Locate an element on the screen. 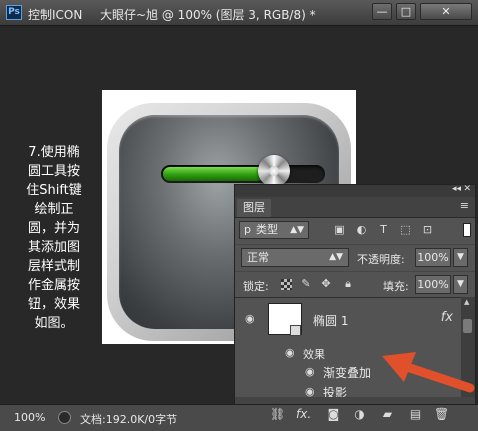 Image resolution: width=478 pixels, height=431 pixels. add-mask-icon: ◙ is located at coordinates (333, 414).